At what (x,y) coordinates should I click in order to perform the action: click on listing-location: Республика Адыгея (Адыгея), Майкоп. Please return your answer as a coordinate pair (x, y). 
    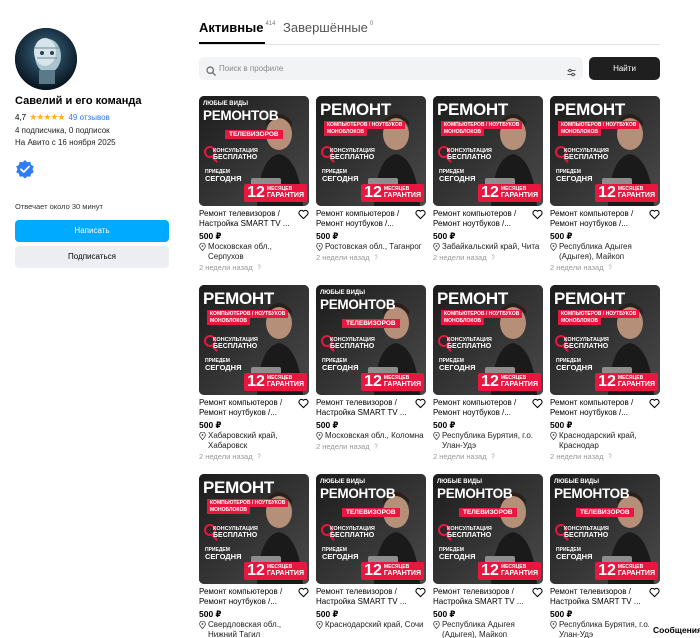
    Looking at the image, I should click on (605, 252).